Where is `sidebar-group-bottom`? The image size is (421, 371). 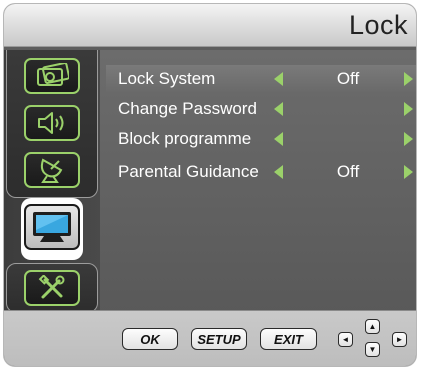 sidebar-group-bottom is located at coordinates (52, 288).